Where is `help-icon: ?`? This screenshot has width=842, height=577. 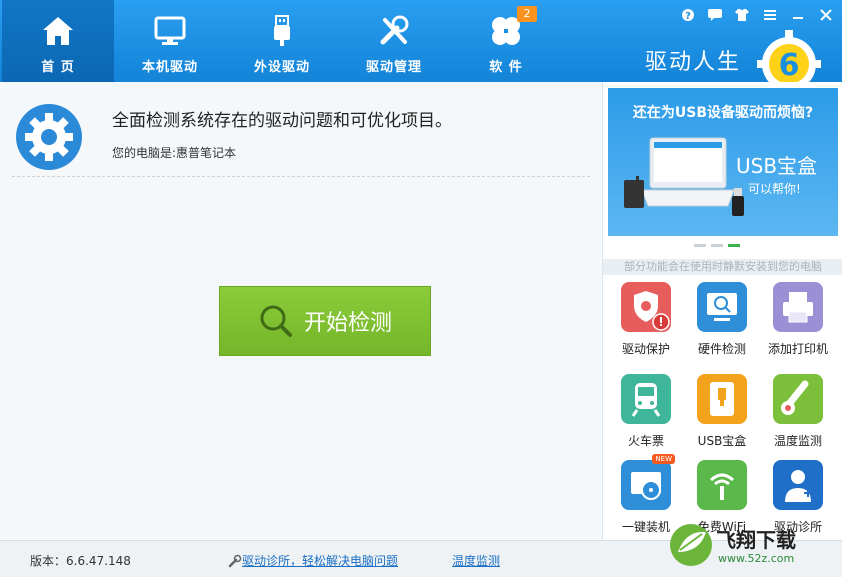
help-icon: ? is located at coordinates (688, 15).